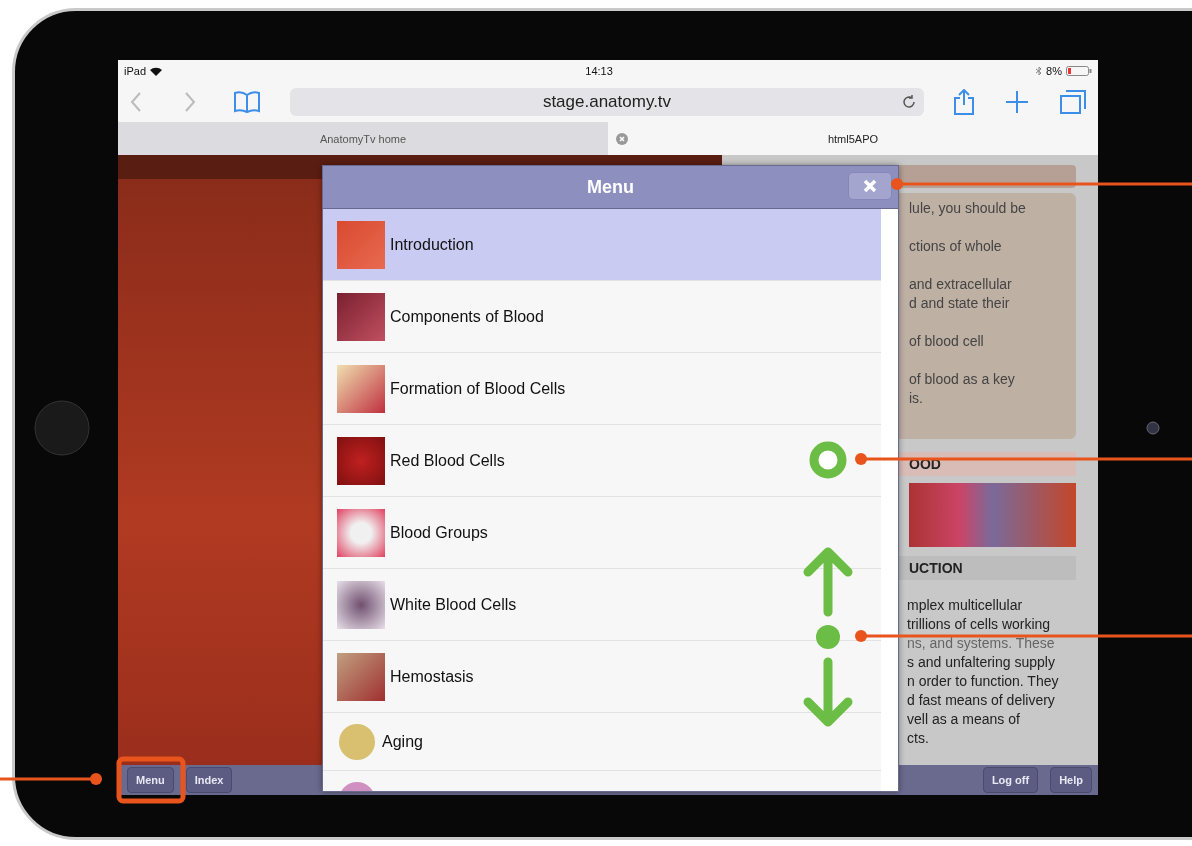  What do you see at coordinates (62, 428) in the screenshot?
I see `home-button-drawing` at bounding box center [62, 428].